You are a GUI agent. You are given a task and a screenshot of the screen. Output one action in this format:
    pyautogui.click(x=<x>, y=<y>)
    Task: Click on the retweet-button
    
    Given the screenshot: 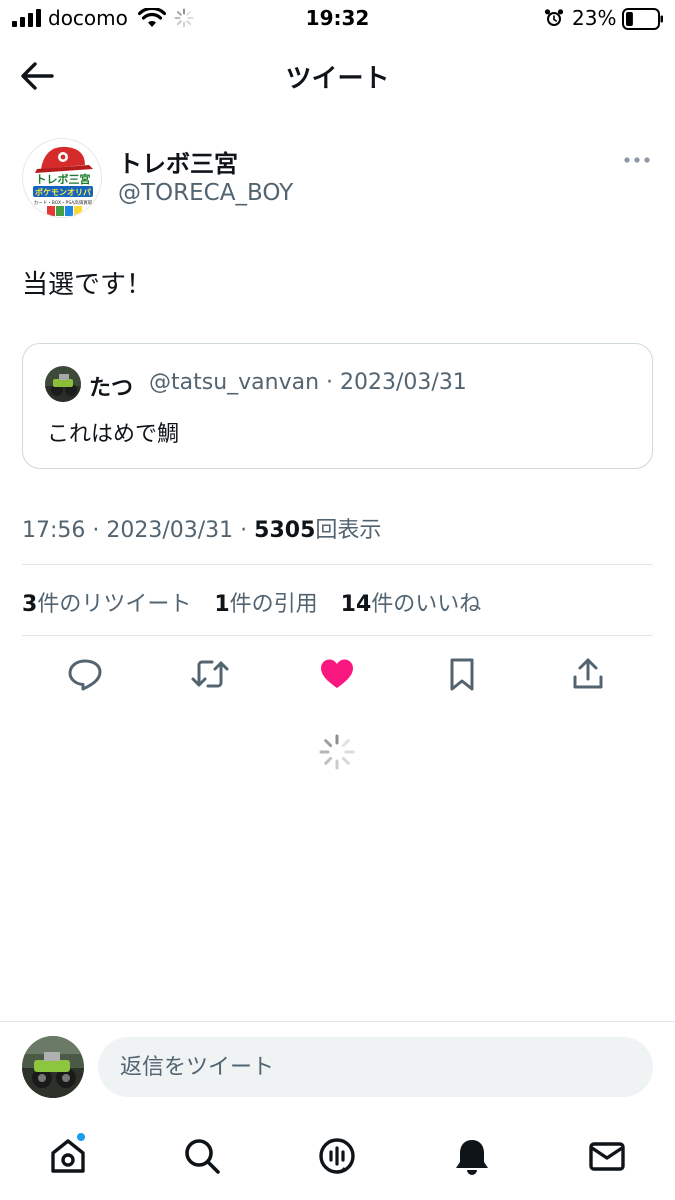 What is the action you would take?
    pyautogui.click(x=210, y=674)
    